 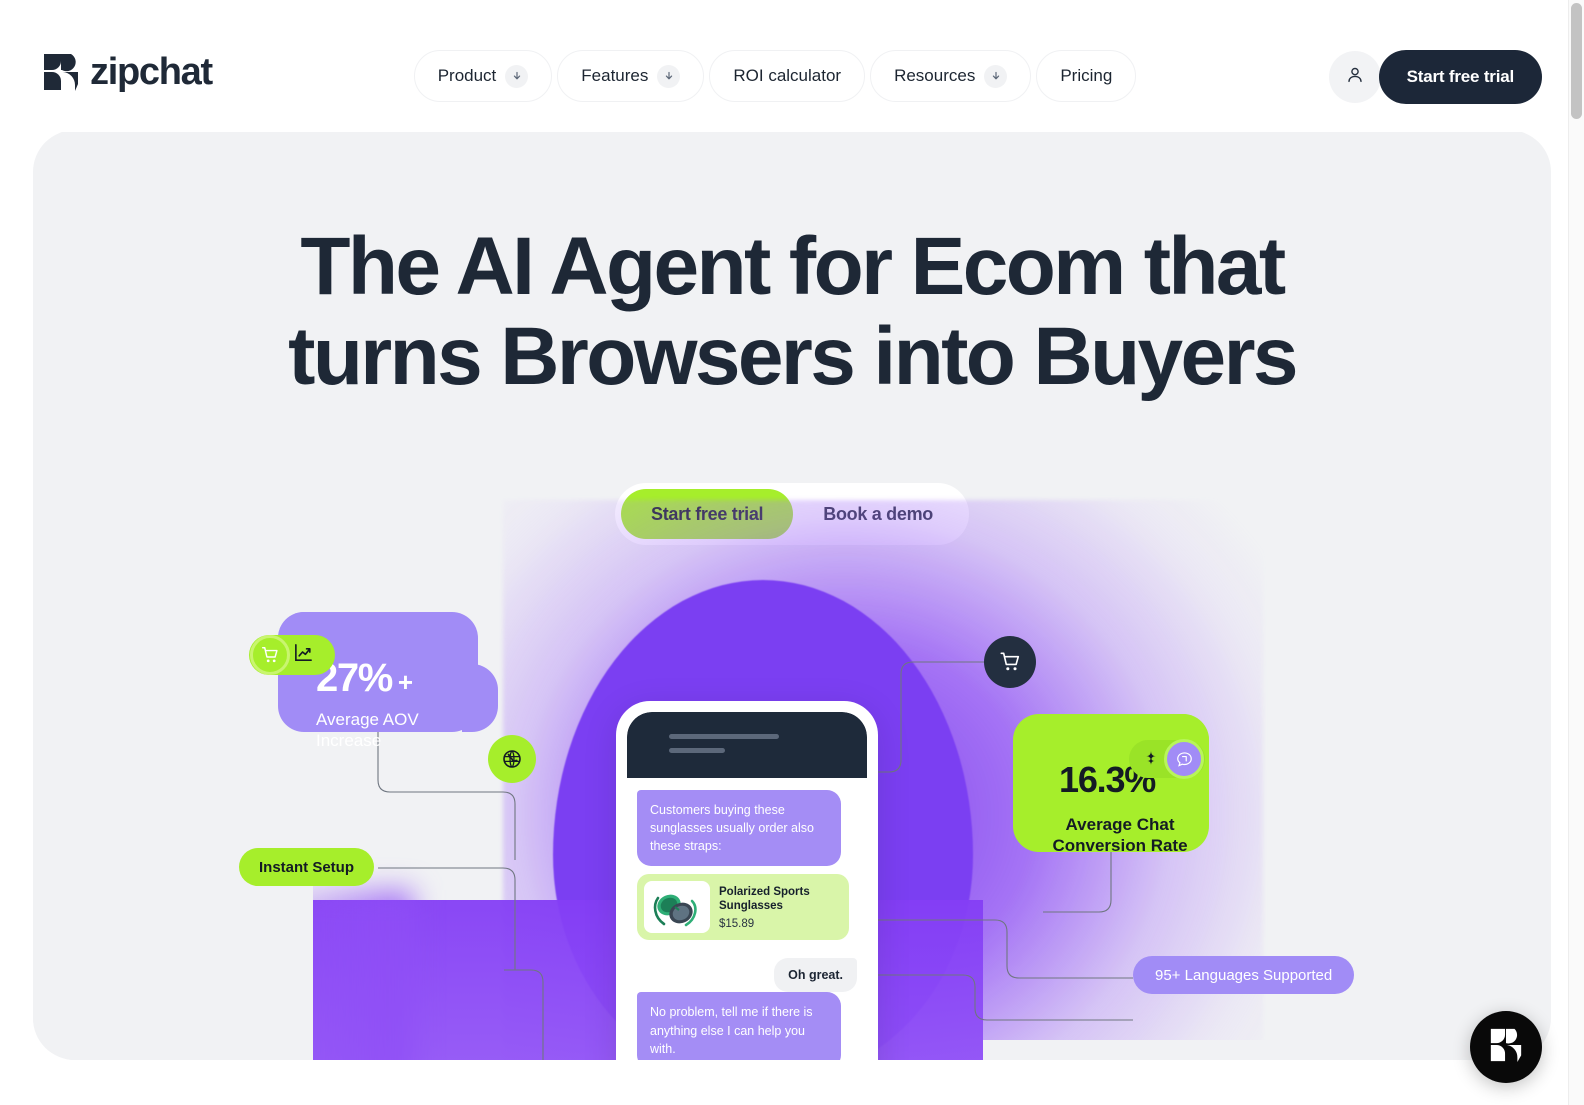 What do you see at coordinates (1120, 835) in the screenshot?
I see `stat-label-conversion: Average Chat Conversion Rate` at bounding box center [1120, 835].